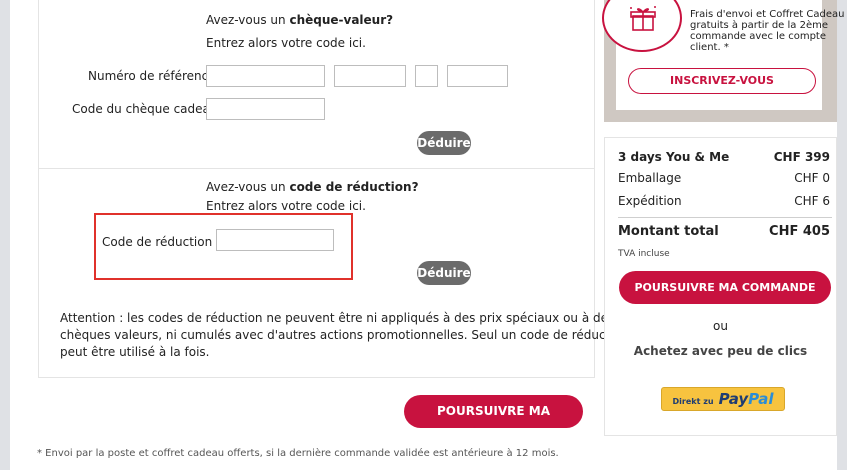 The width and height of the screenshot is (847, 470). I want to click on discount-question: Avez-vous un code de réduction?, so click(312, 187).